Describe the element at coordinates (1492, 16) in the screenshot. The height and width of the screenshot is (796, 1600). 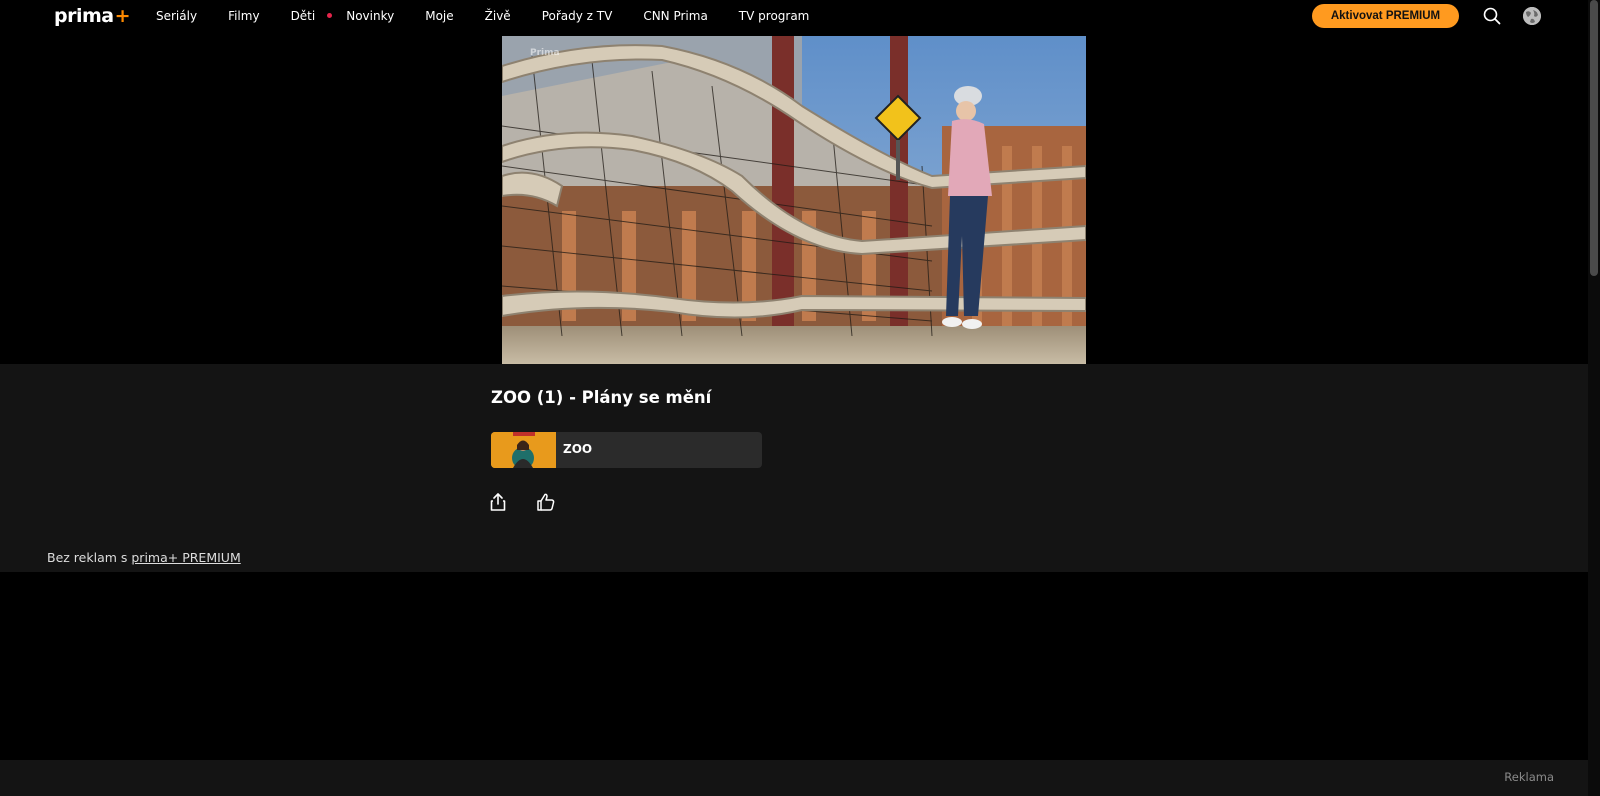
I see `search-icon` at that location.